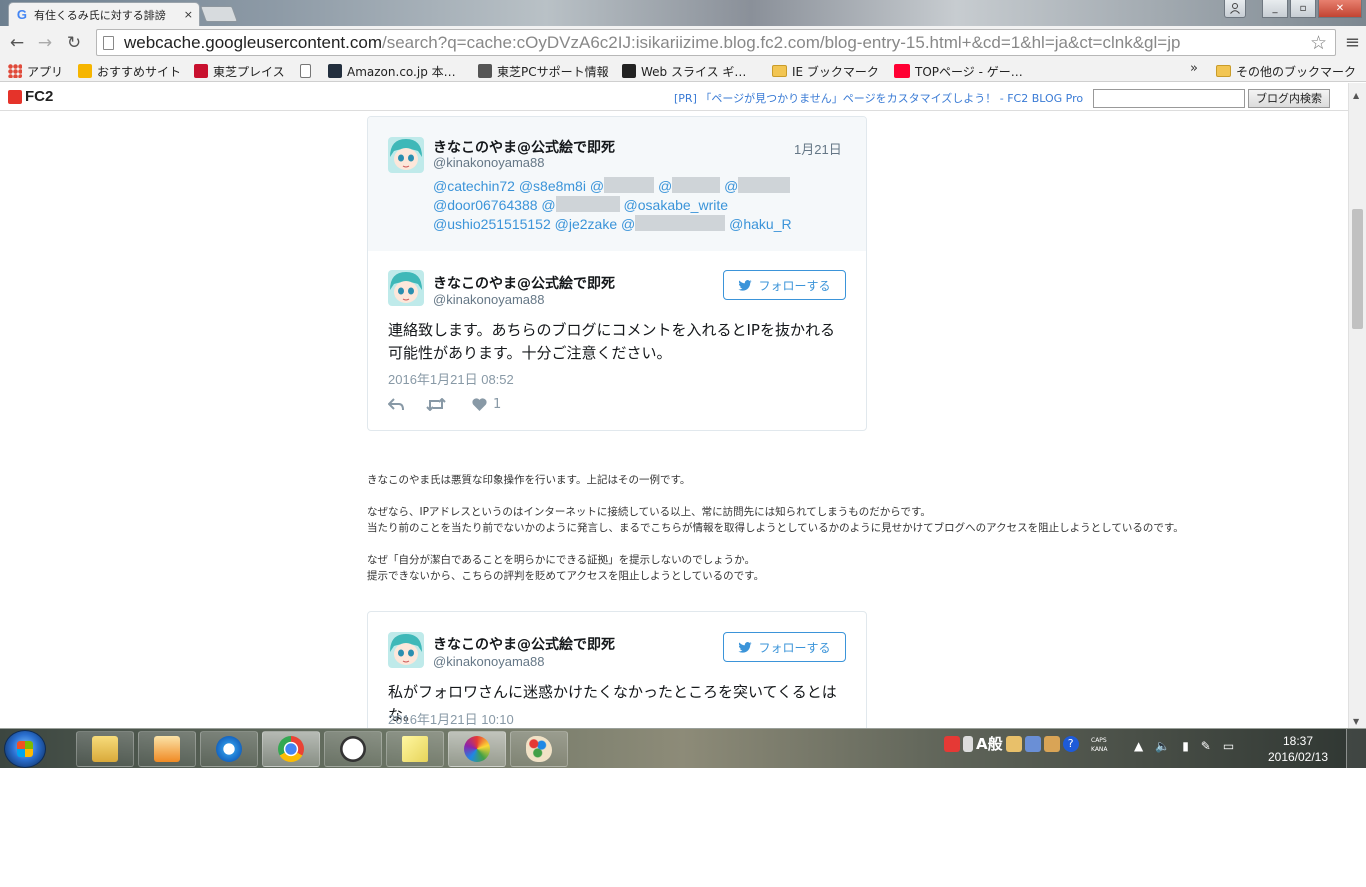  Describe the element at coordinates (1162, 746) in the screenshot. I see `volume-icon: 🔈` at that location.